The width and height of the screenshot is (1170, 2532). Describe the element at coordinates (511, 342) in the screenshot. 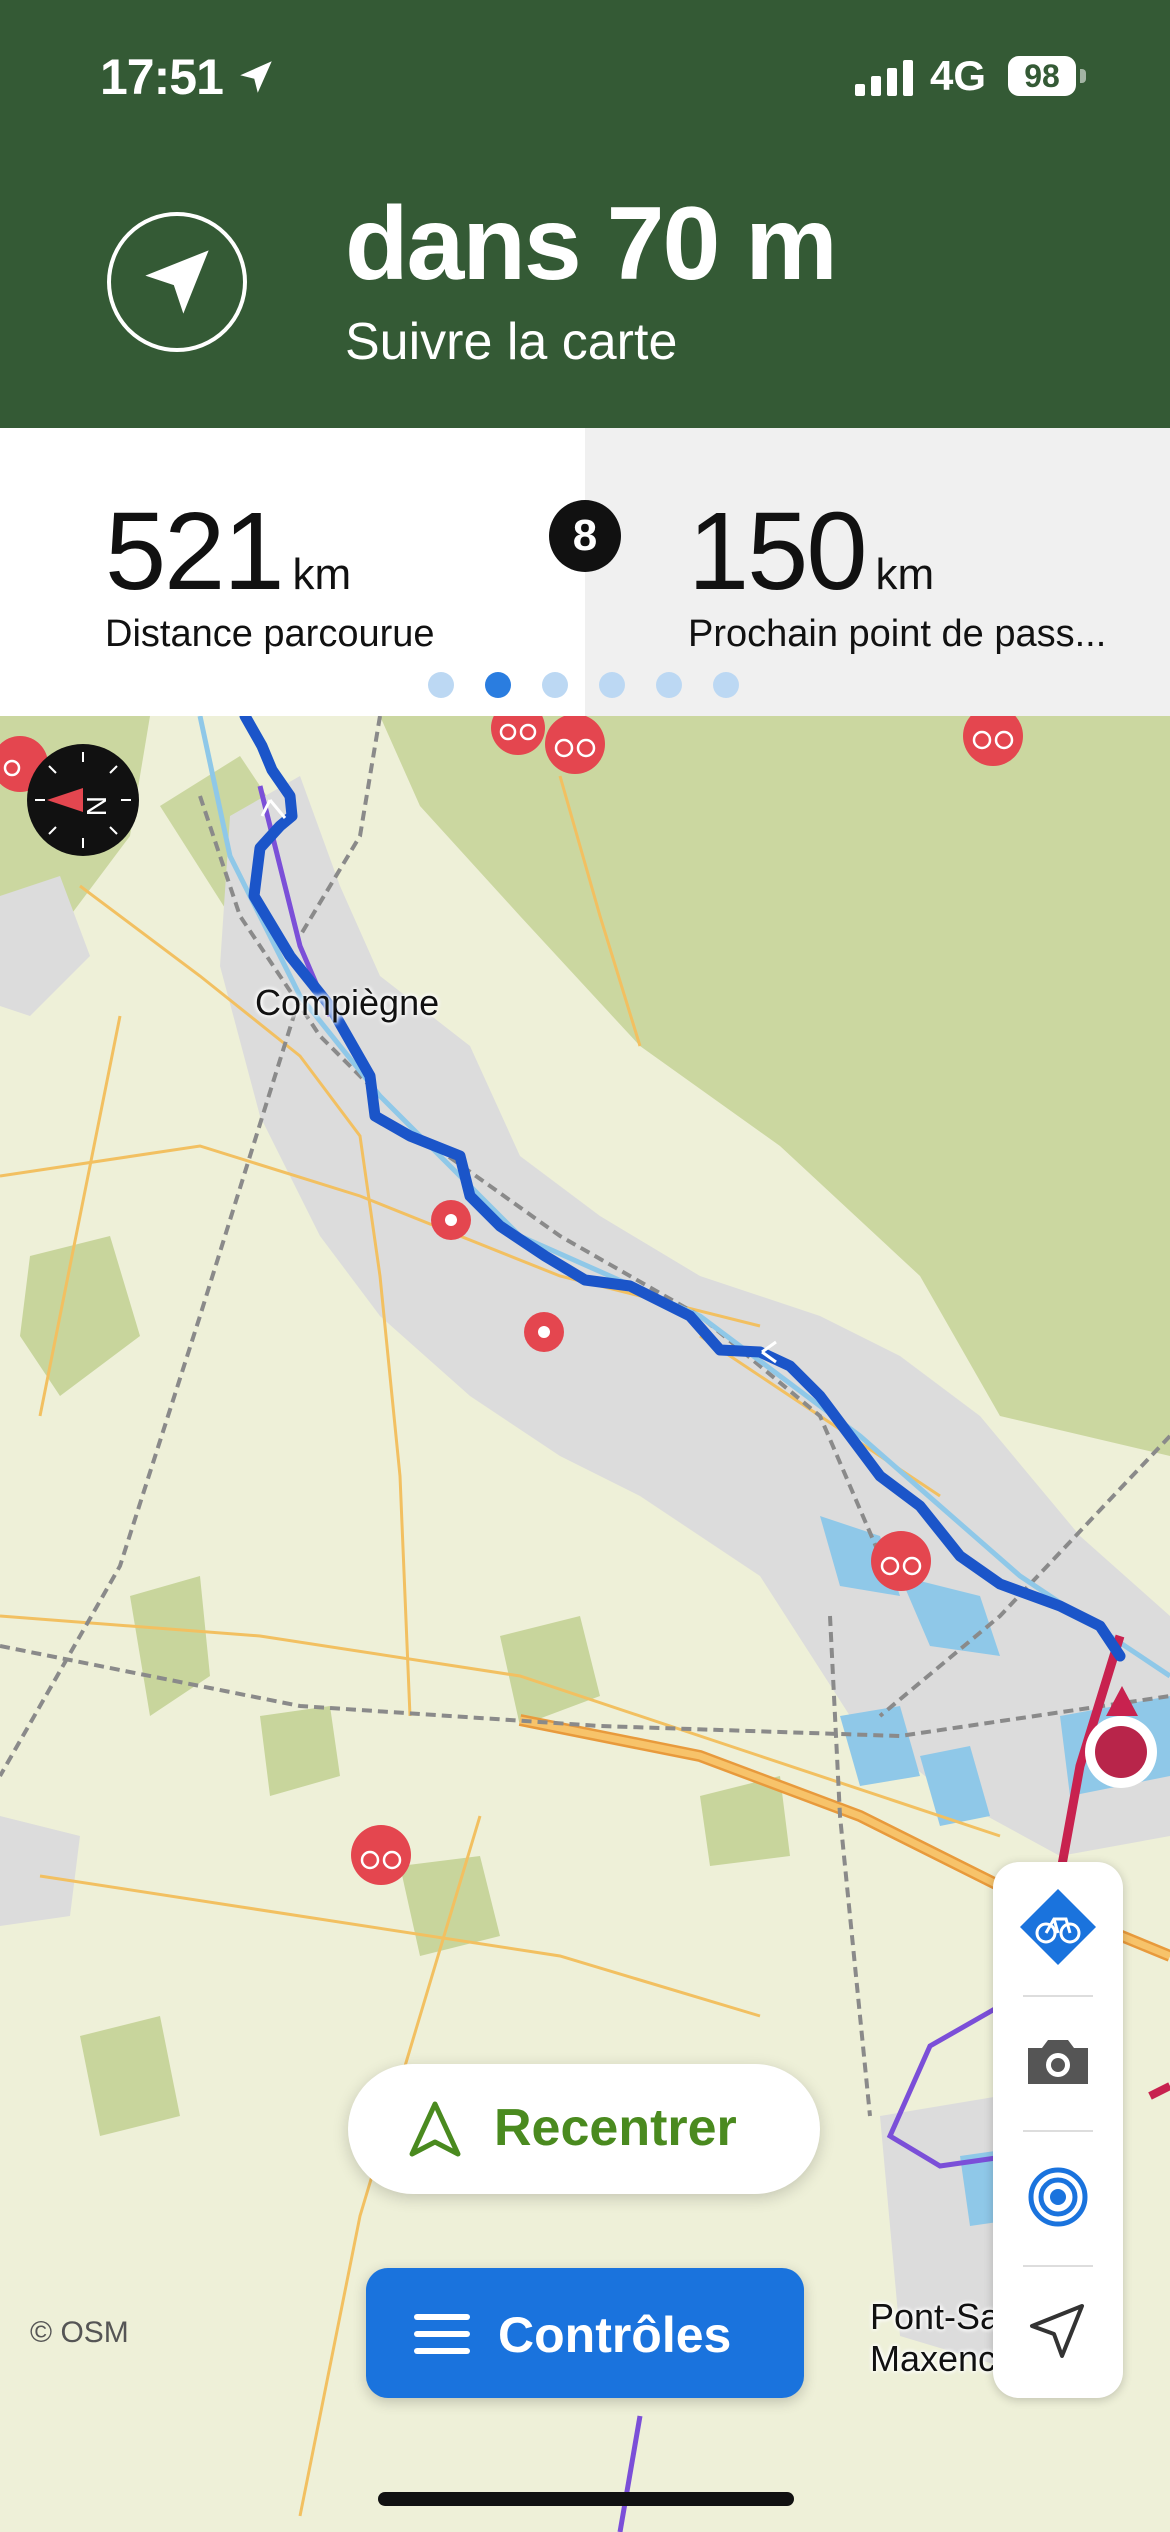

I see `instruction-text: Suivre la carte` at that location.